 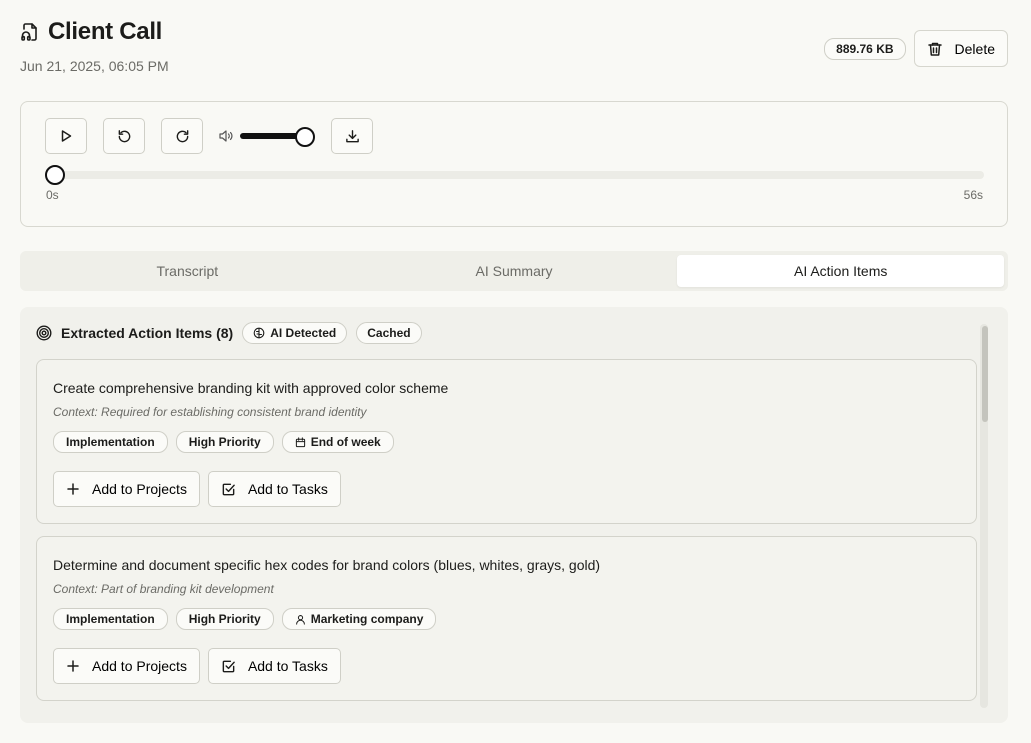 I want to click on due-tag: End of week, so click(x=337, y=442).